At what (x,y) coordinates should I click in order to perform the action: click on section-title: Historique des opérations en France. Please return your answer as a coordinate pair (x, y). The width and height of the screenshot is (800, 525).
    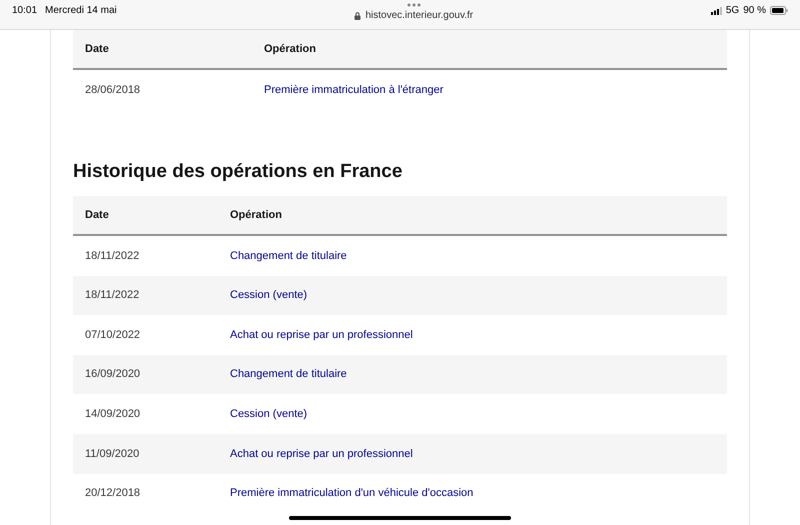
    Looking at the image, I should click on (238, 172).